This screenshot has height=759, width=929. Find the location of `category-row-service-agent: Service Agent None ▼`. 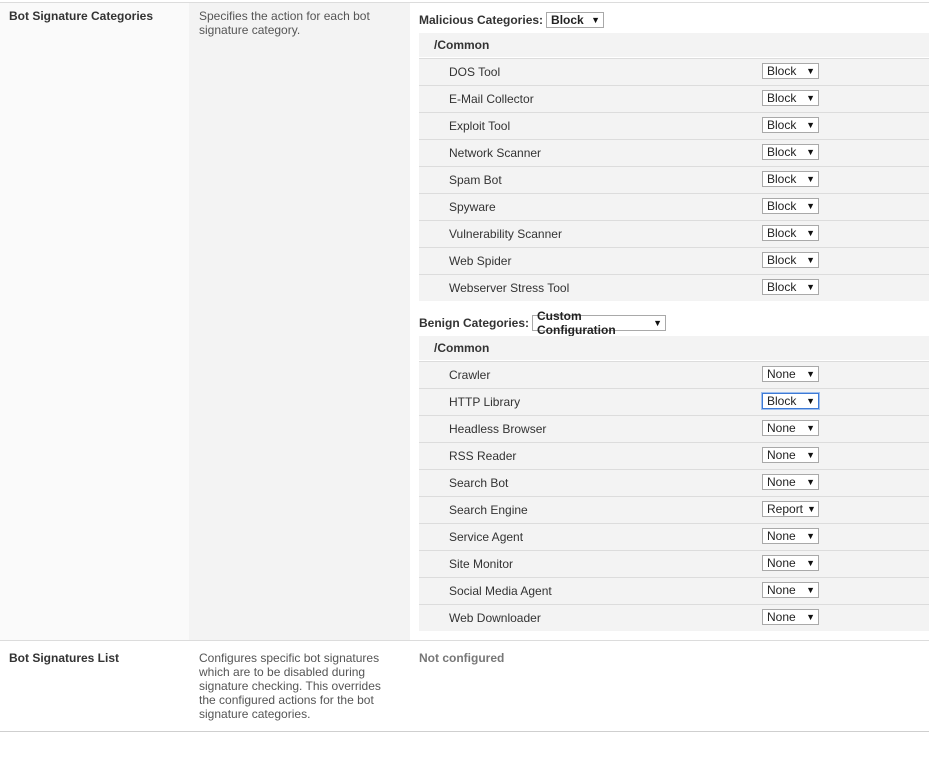

category-row-service-agent: Service Agent None ▼ is located at coordinates (674, 536).